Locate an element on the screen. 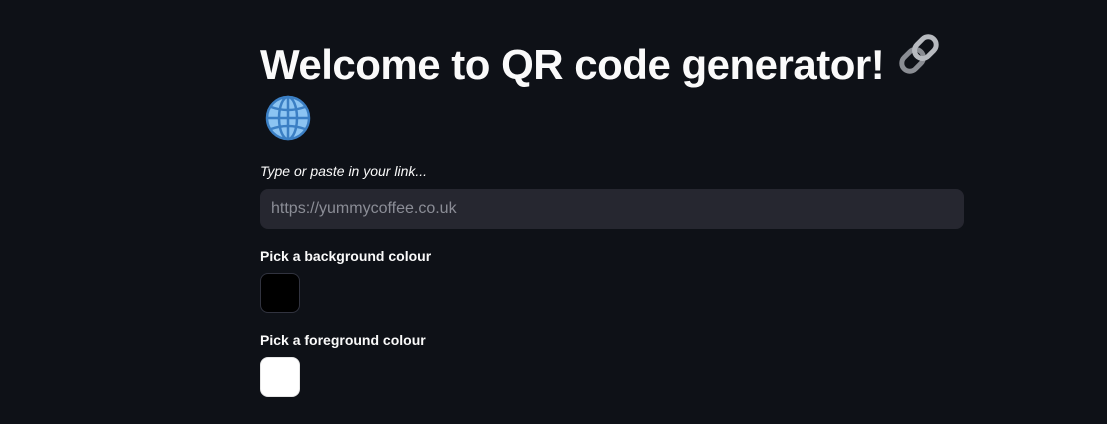 The image size is (1107, 424). globe-icon is located at coordinates (288, 120).